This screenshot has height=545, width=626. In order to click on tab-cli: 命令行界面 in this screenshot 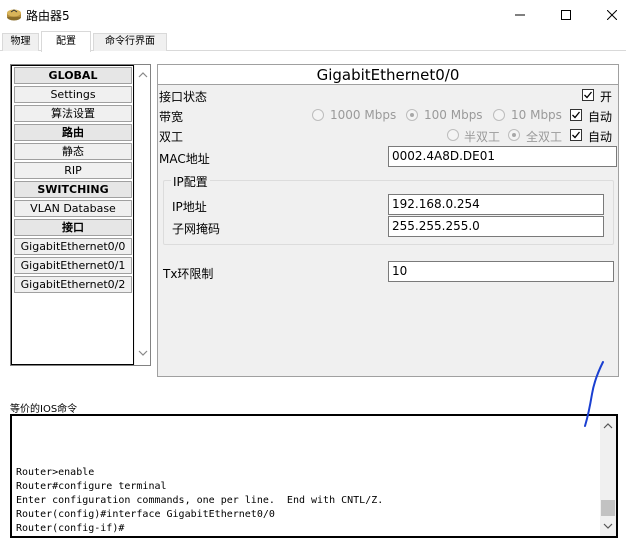, I will do `click(130, 42)`.